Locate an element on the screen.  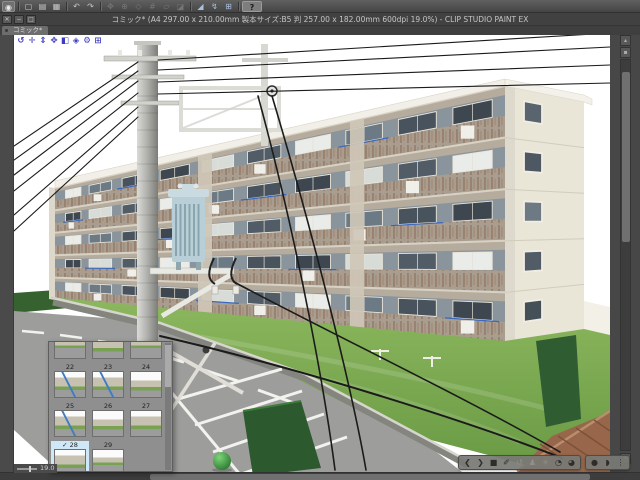
scroll-up-button: ▴ is located at coordinates (625, 40).